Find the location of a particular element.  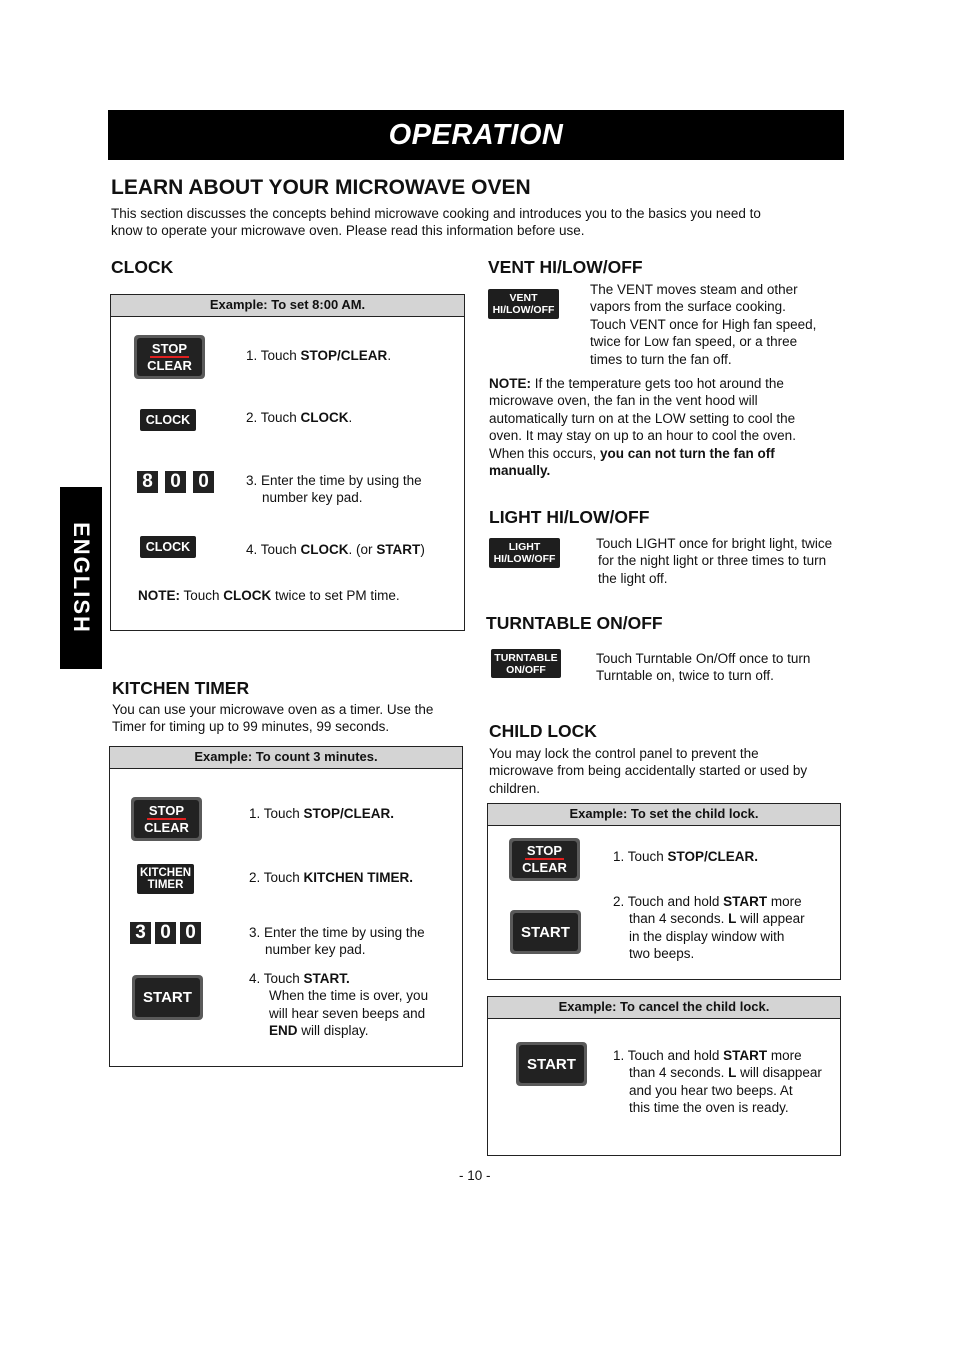

text-span: two beeps. is located at coordinates (662, 954).